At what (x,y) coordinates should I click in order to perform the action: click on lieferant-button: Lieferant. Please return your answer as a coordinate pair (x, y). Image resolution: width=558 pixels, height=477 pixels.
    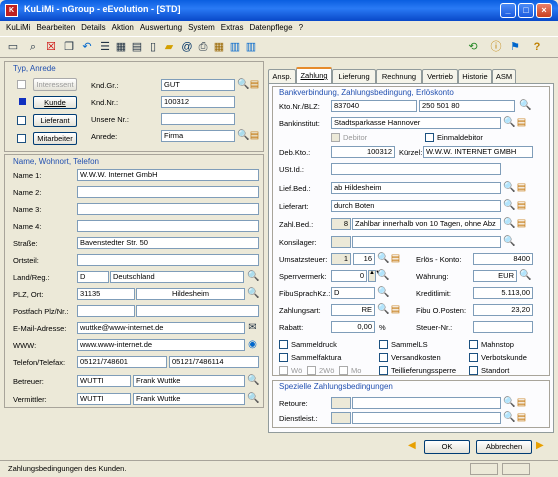
    Looking at the image, I should click on (55, 120).